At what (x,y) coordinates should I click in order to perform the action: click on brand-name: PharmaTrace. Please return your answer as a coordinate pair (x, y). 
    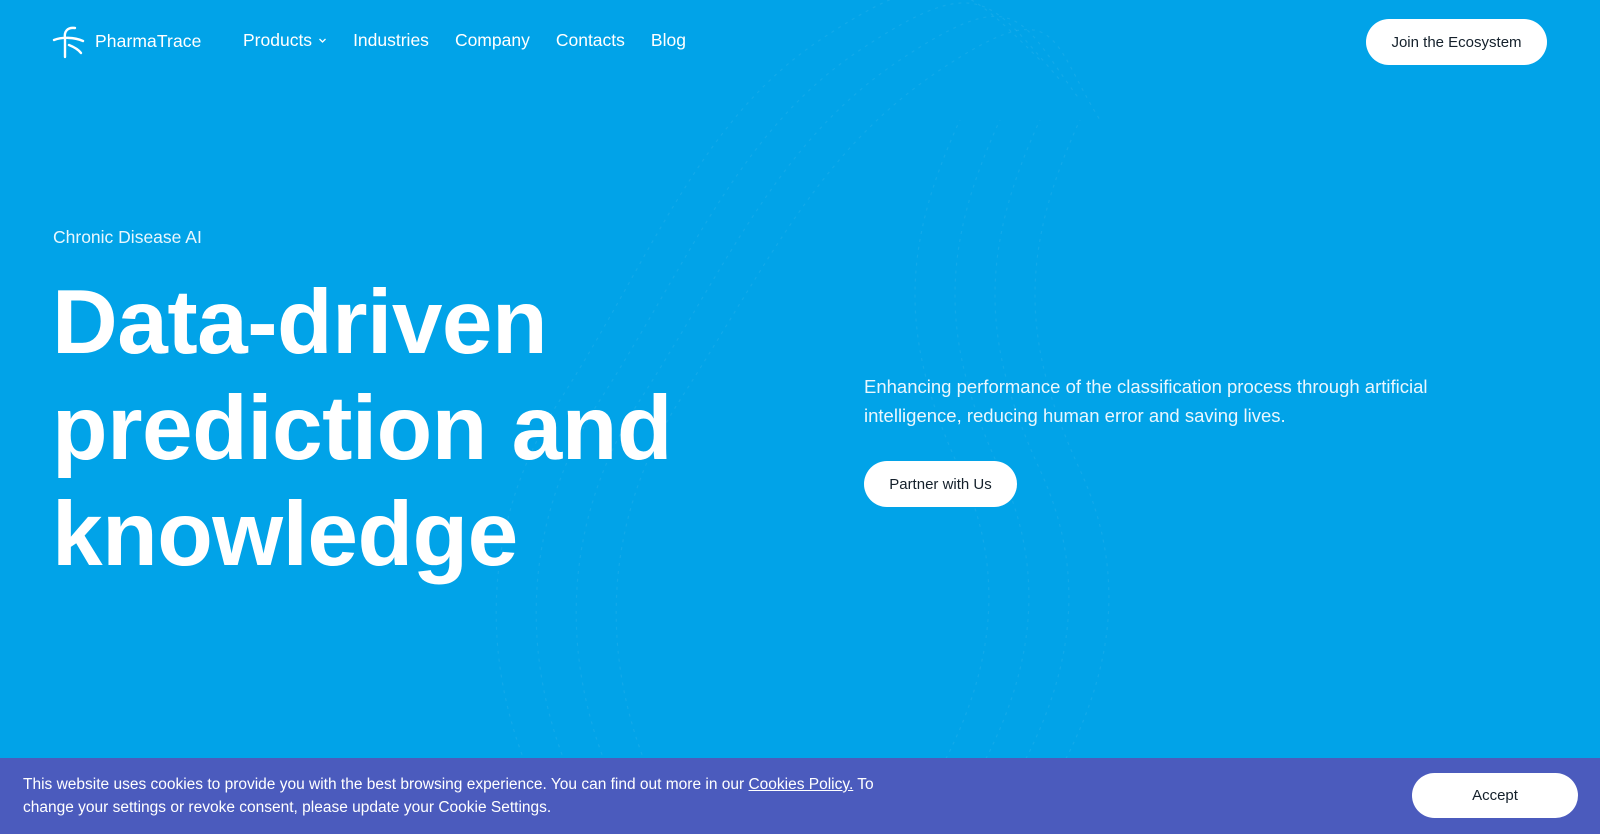
    Looking at the image, I should click on (148, 41).